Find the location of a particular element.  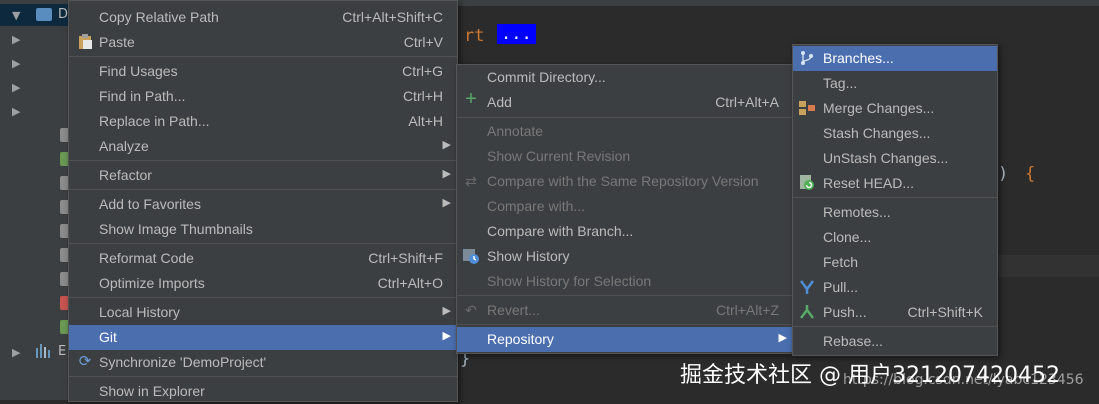

menu-item-shortcut: Alt+H is located at coordinates (425, 121).